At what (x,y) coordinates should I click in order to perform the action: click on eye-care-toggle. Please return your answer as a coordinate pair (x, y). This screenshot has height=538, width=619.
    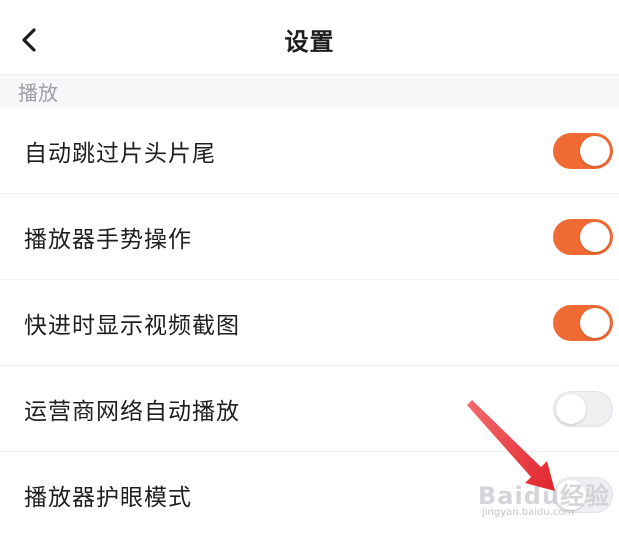
    Looking at the image, I should click on (583, 495).